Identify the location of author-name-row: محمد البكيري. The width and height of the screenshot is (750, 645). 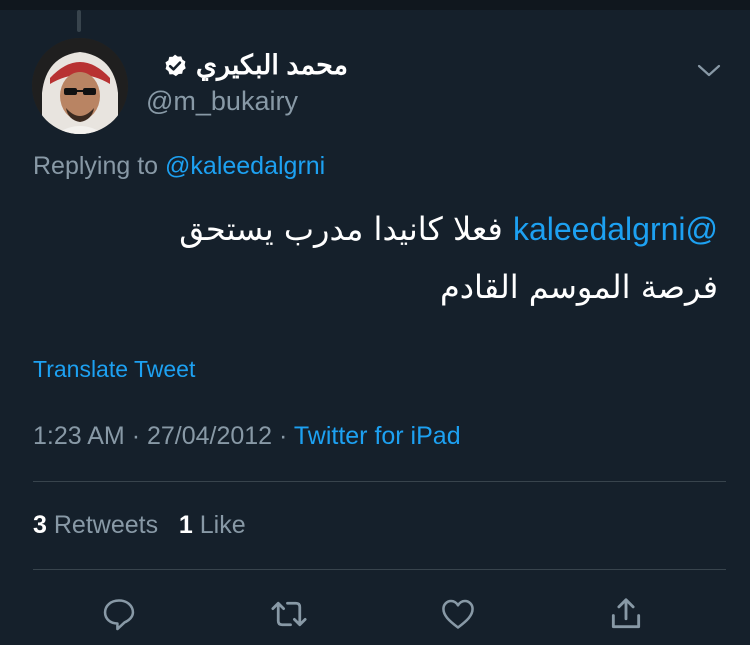
(255, 65).